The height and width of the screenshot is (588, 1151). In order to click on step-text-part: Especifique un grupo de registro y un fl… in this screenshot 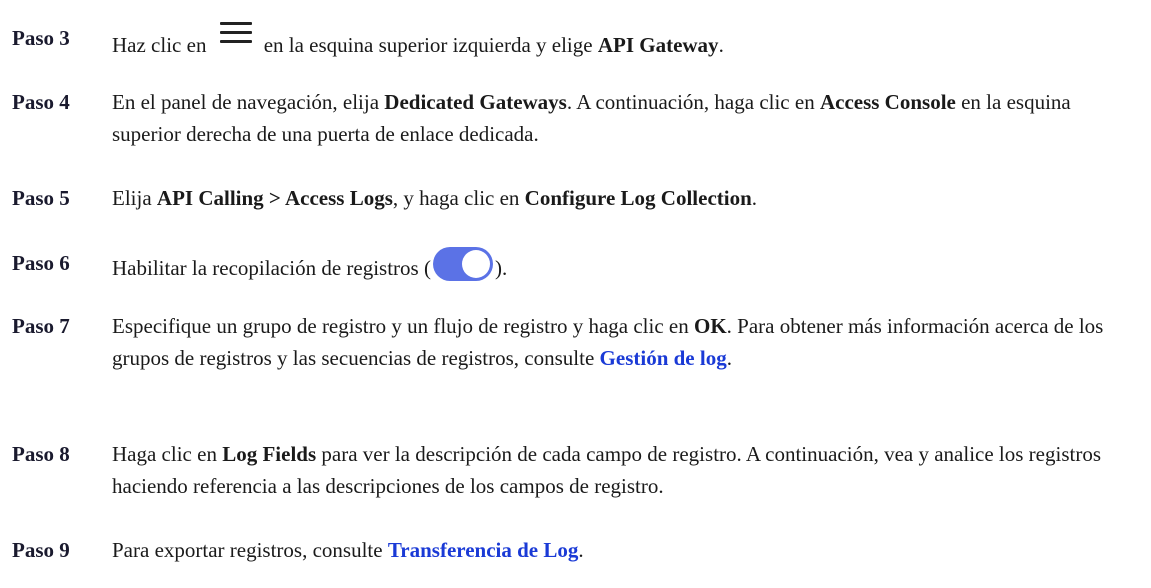, I will do `click(400, 326)`.